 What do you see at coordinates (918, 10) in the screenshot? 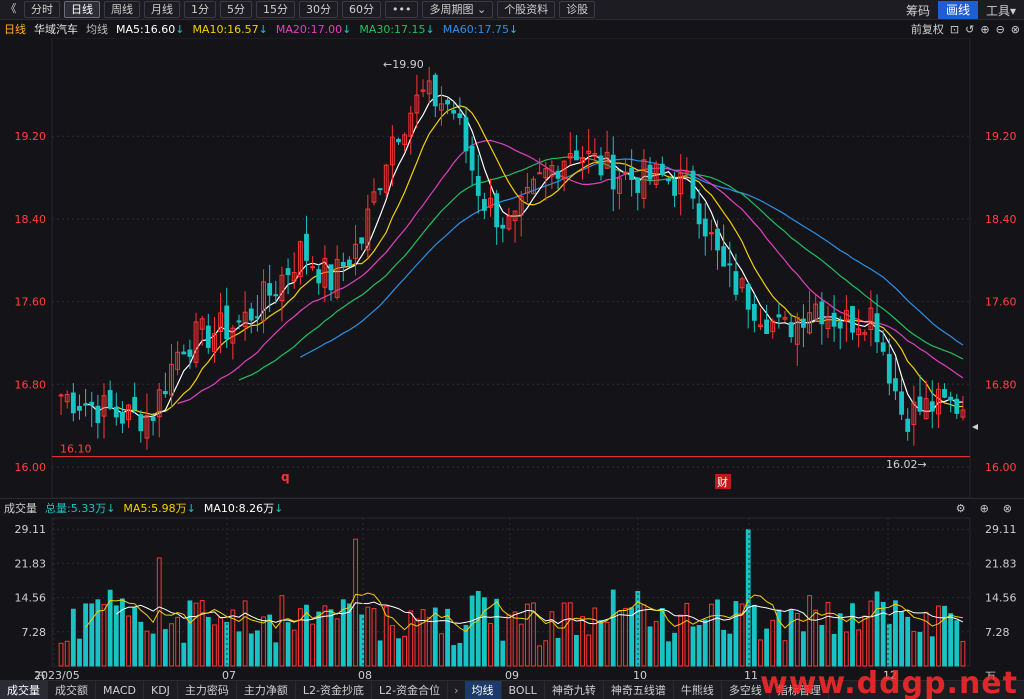
I see `toolbar-right-0: 筹码` at bounding box center [918, 10].